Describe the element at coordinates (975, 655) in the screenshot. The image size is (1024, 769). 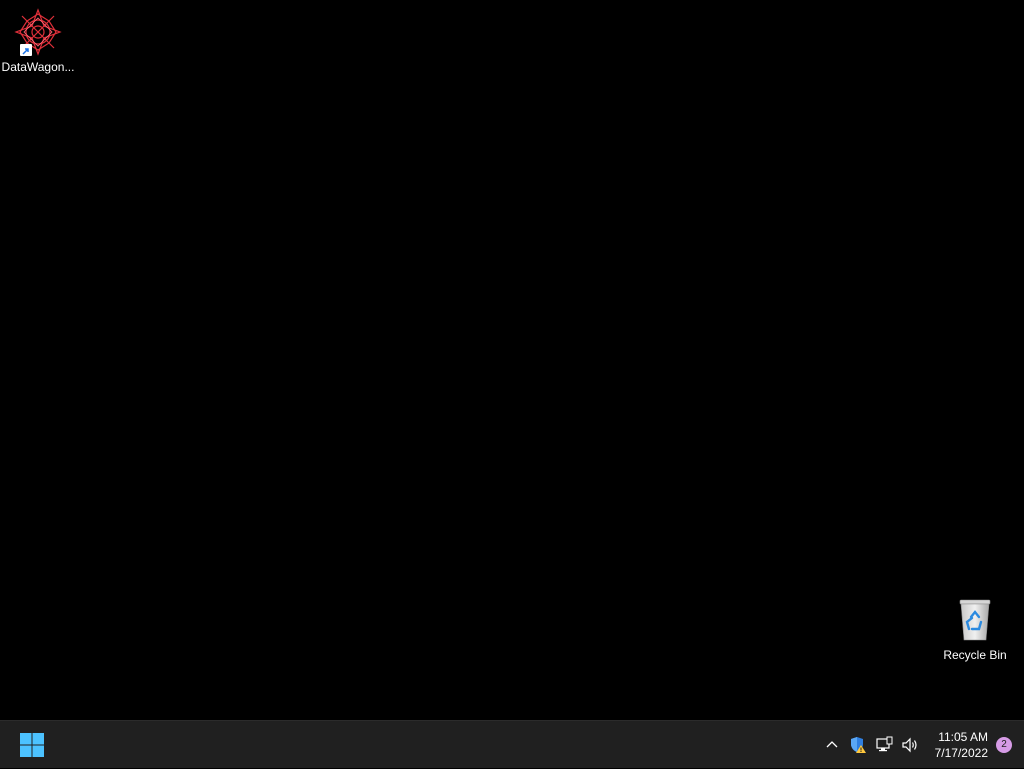
I see `desktop-icon-label: Recycle Bin` at that location.